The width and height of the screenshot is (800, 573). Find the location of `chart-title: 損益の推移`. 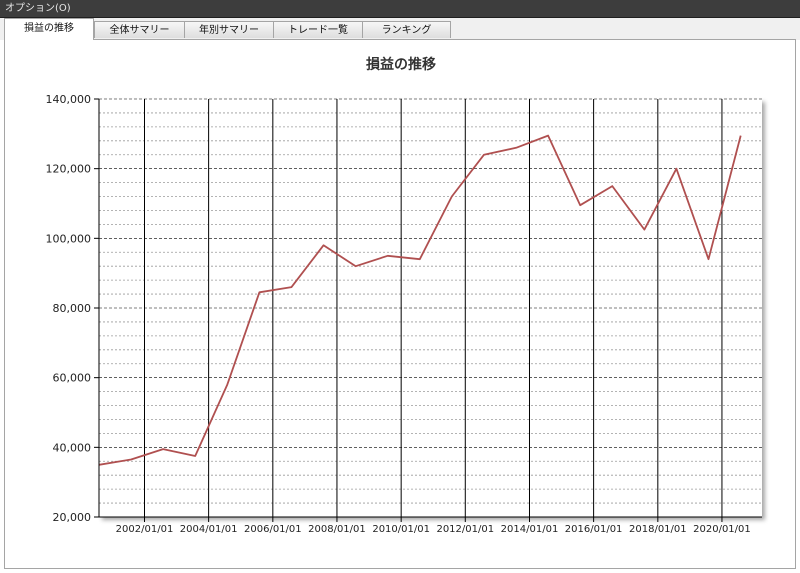

chart-title: 損益の推移 is located at coordinates (401, 64).